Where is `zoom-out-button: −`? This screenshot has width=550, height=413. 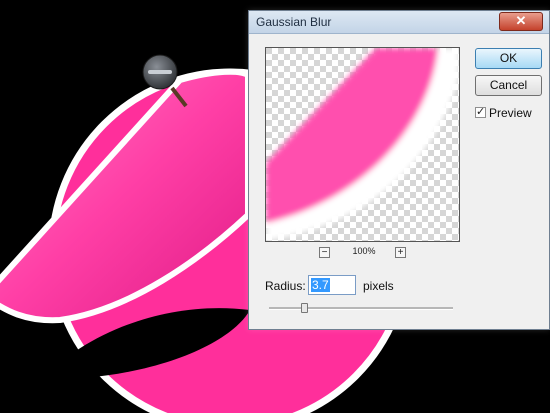
zoom-out-button: − is located at coordinates (324, 252).